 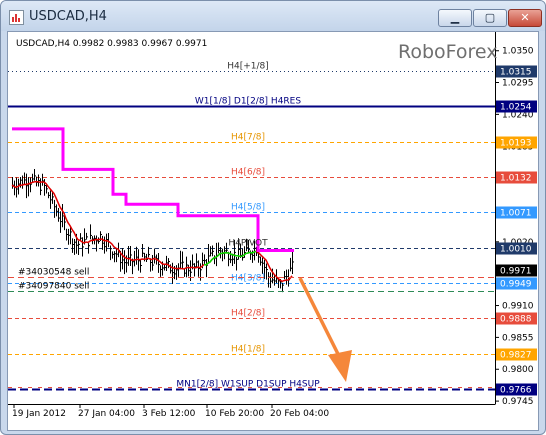 I want to click on close-button: ✕, so click(x=525, y=18).